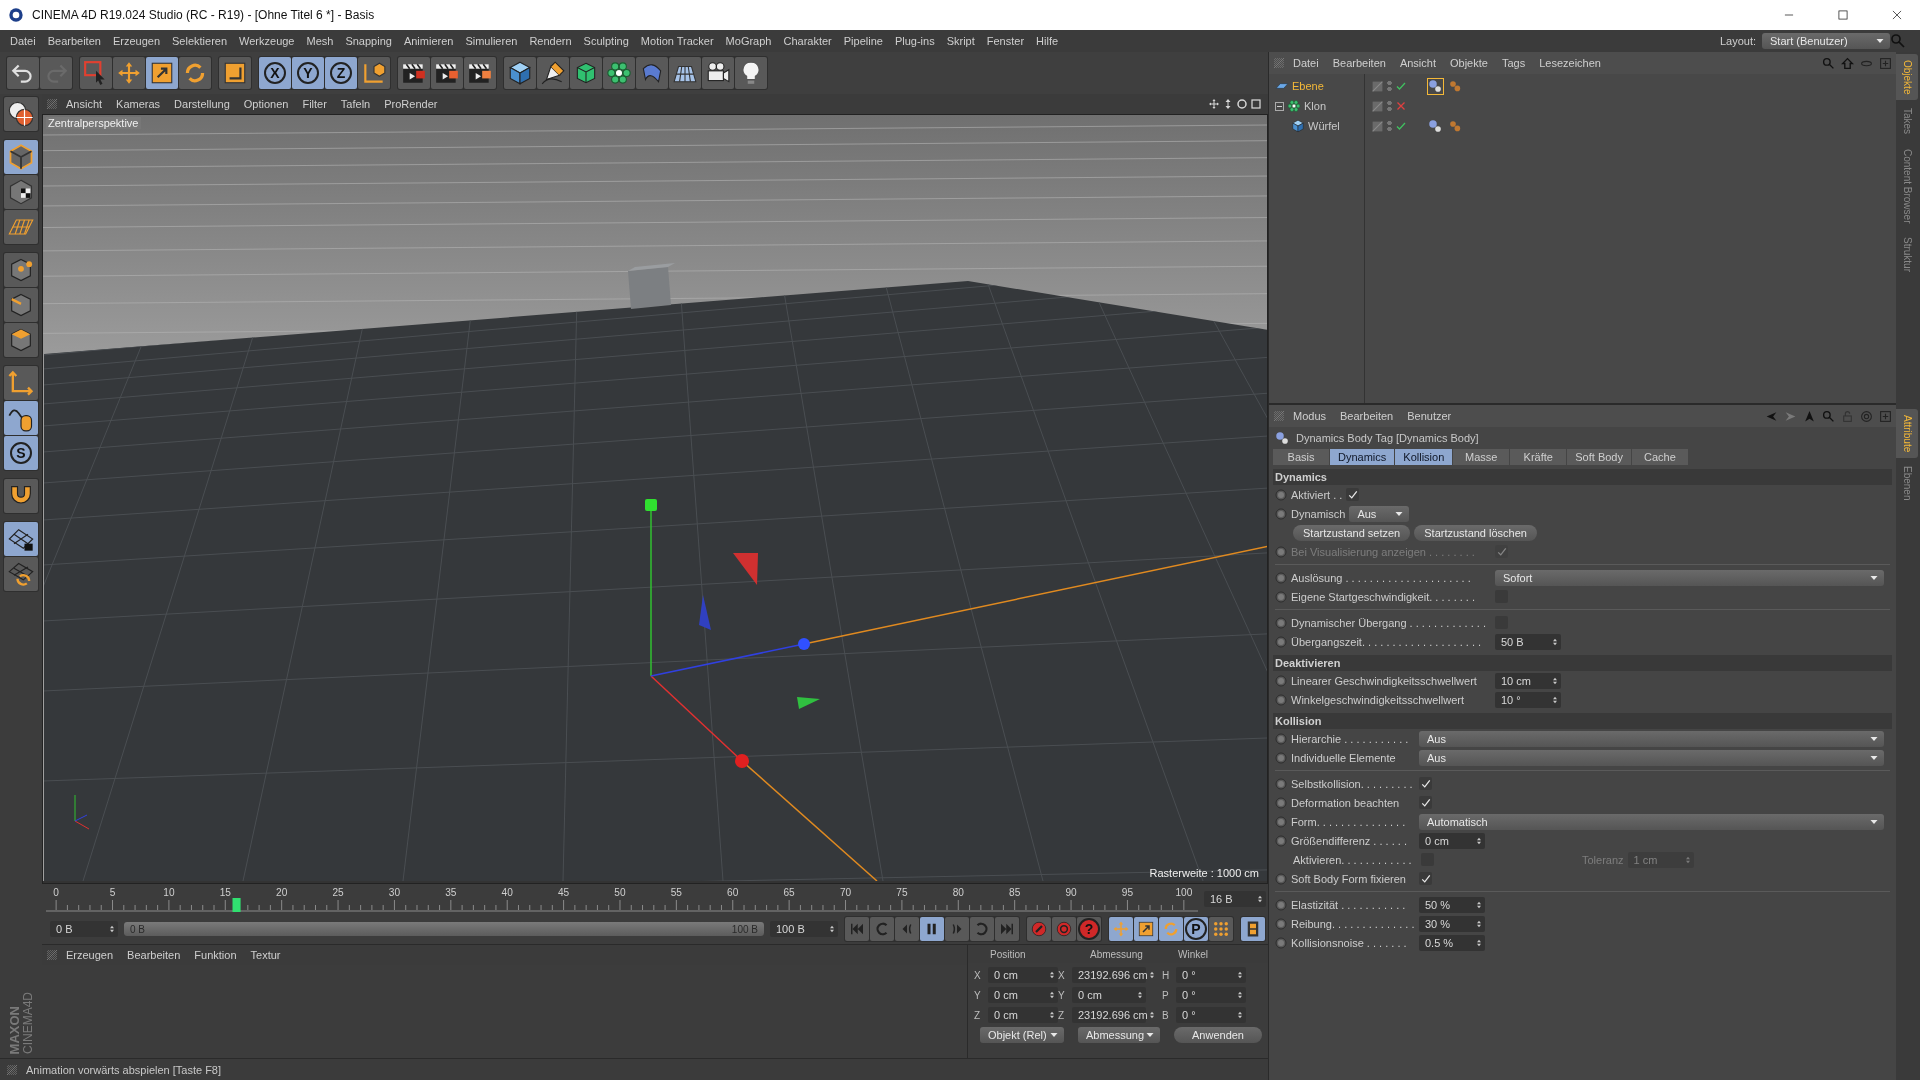 This screenshot has width=1920, height=1080. I want to click on menu-item: MoGraph, so click(748, 41).